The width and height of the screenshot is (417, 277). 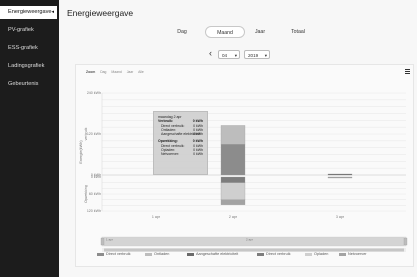 I want to click on sidebar-item-ladingsgrafiek: Ladingsgrafiek, so click(x=29, y=66).